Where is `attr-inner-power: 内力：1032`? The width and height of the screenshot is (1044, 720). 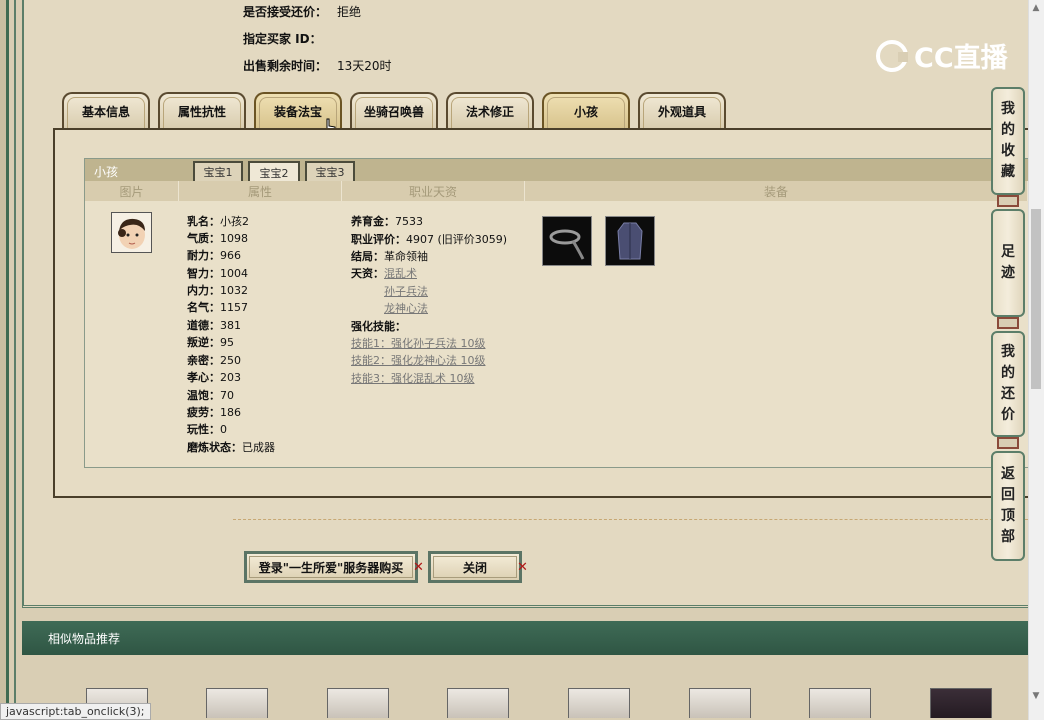
attr-inner-power: 内力：1032 is located at coordinates (217, 290).